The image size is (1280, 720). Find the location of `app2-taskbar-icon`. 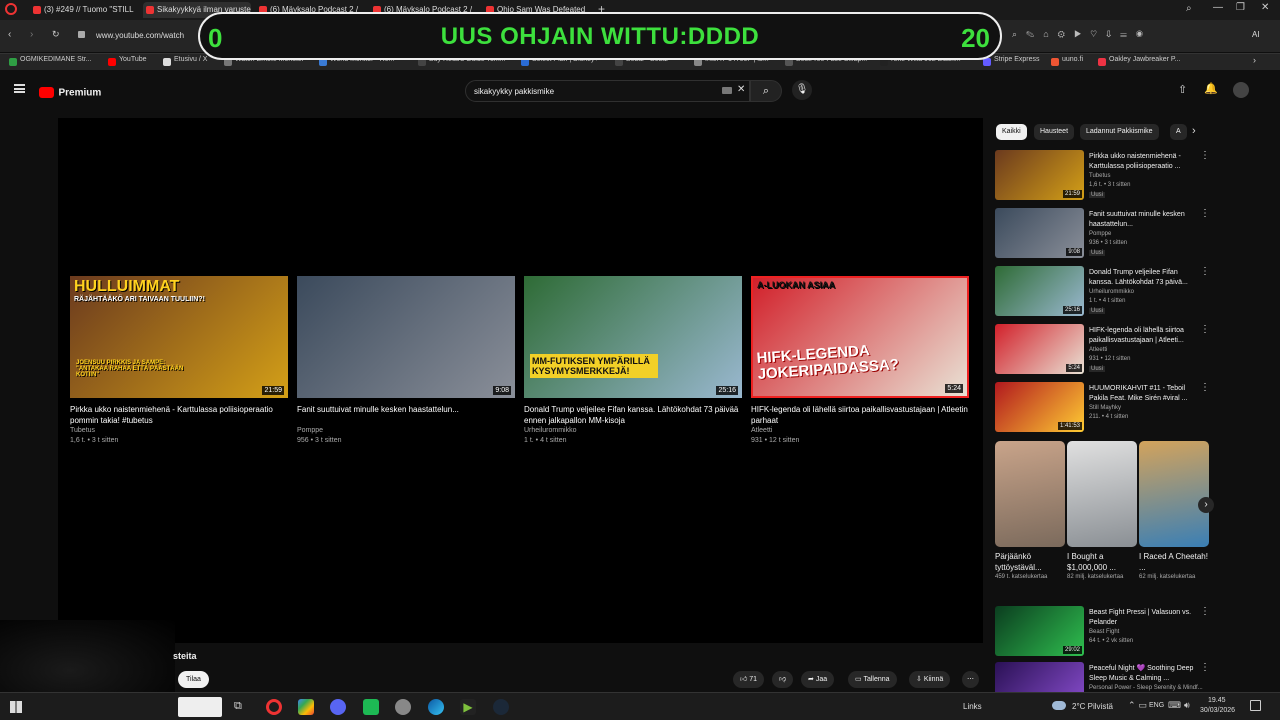

app2-taskbar-icon is located at coordinates (403, 707).